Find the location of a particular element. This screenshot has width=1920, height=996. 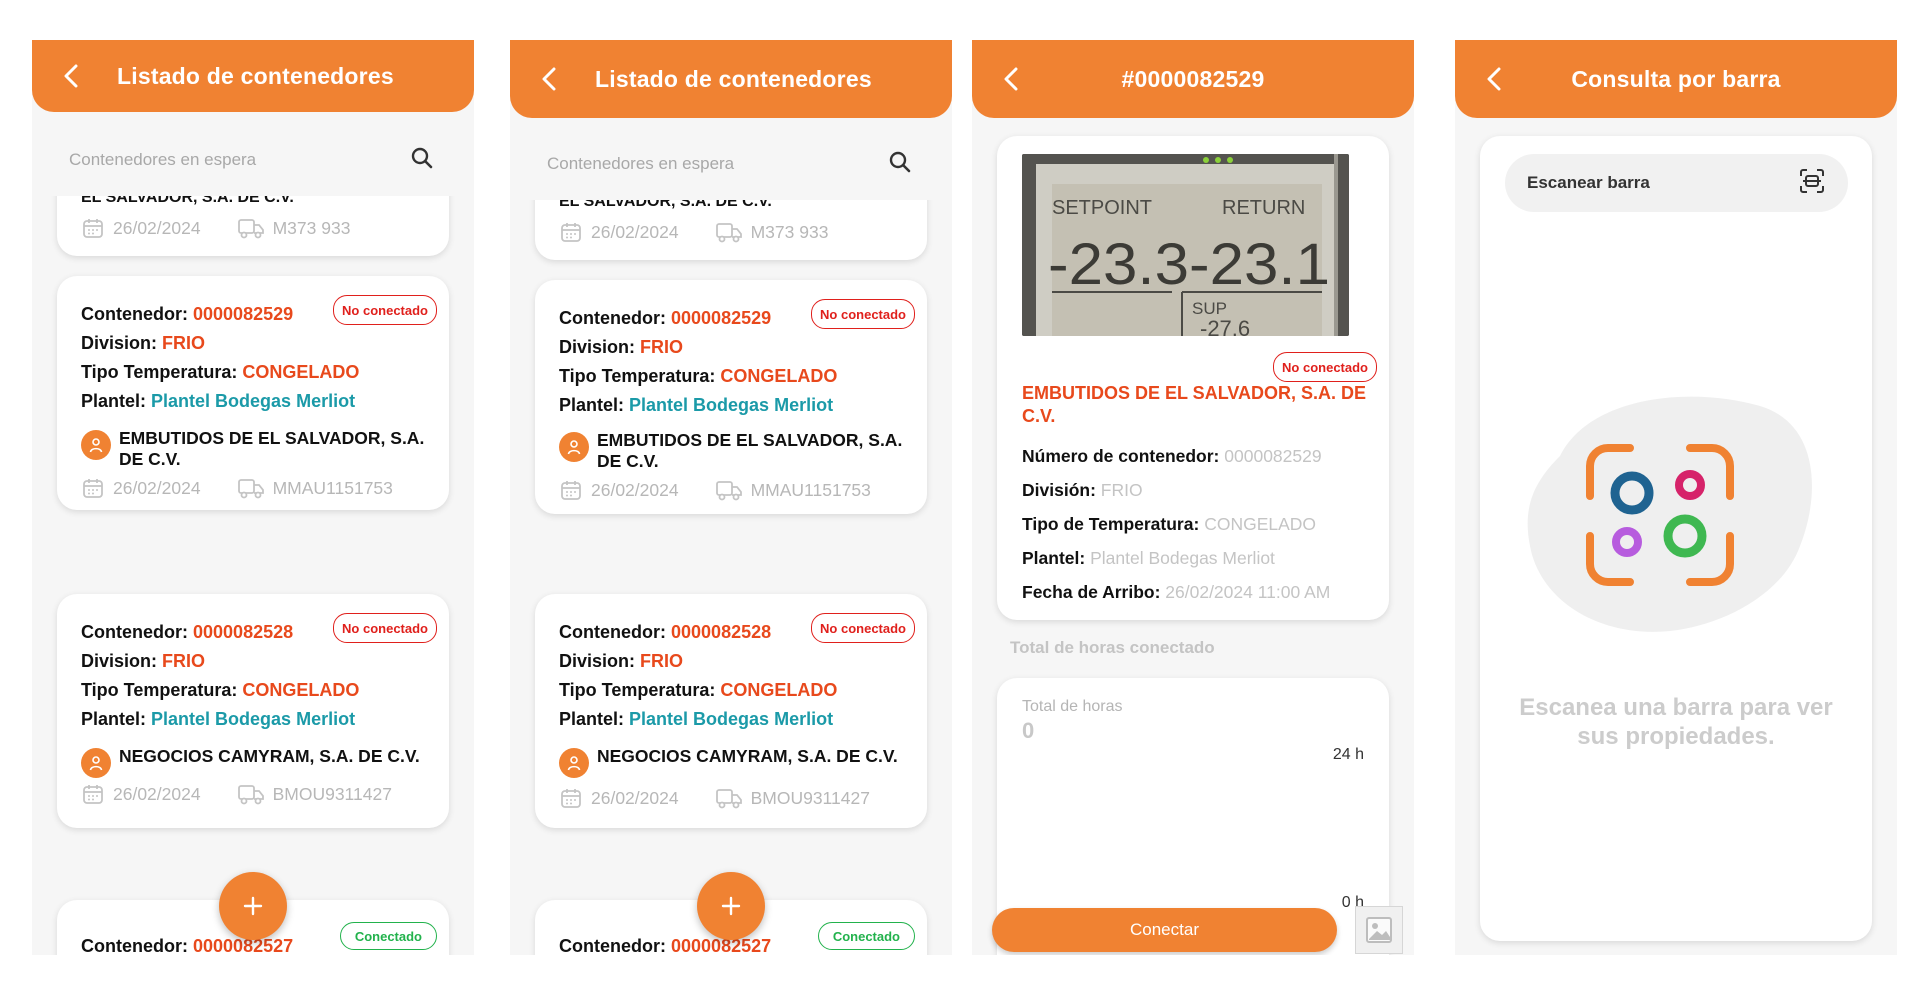

field-container-number: Número de contenedor: 0000082529 is located at coordinates (1172, 456).